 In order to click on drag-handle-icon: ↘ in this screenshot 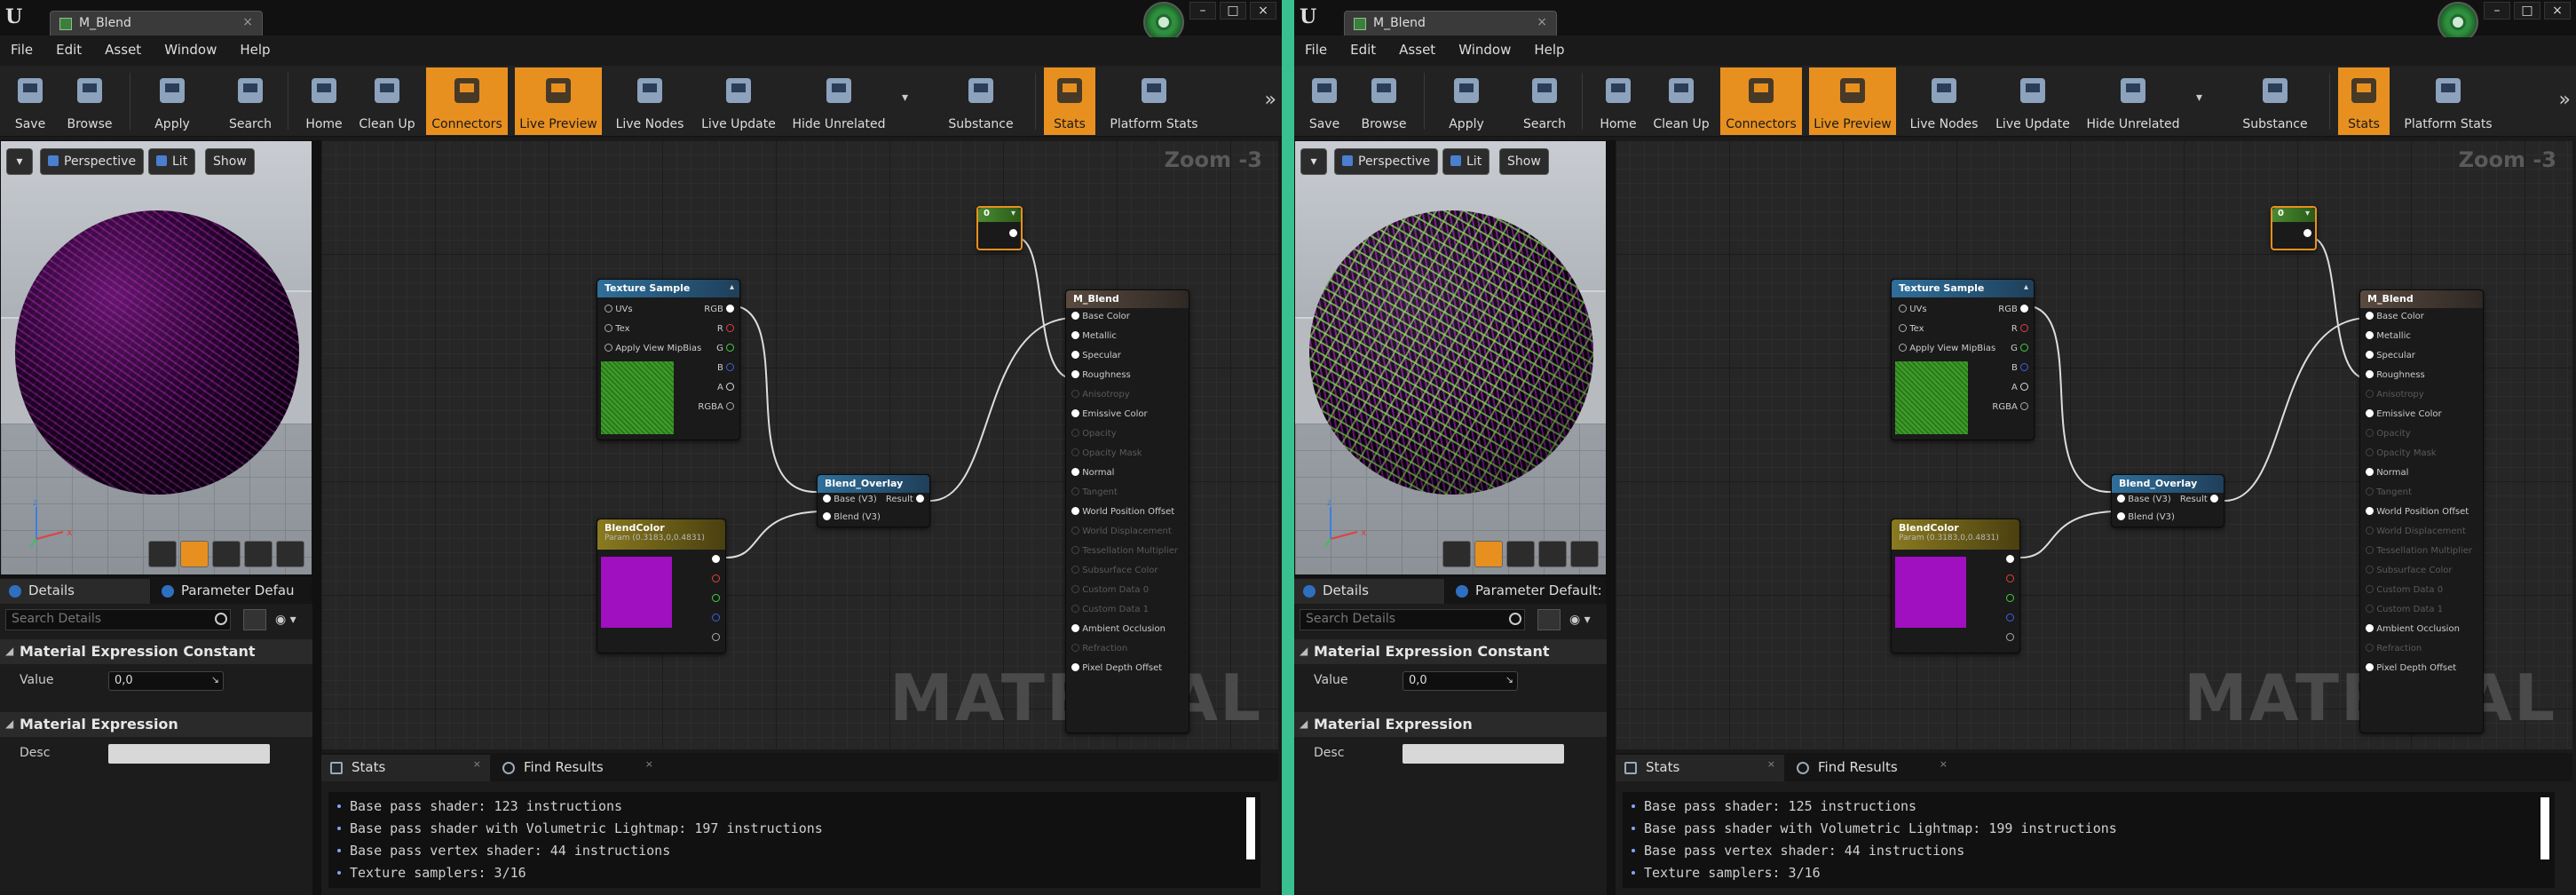, I will do `click(1509, 679)`.